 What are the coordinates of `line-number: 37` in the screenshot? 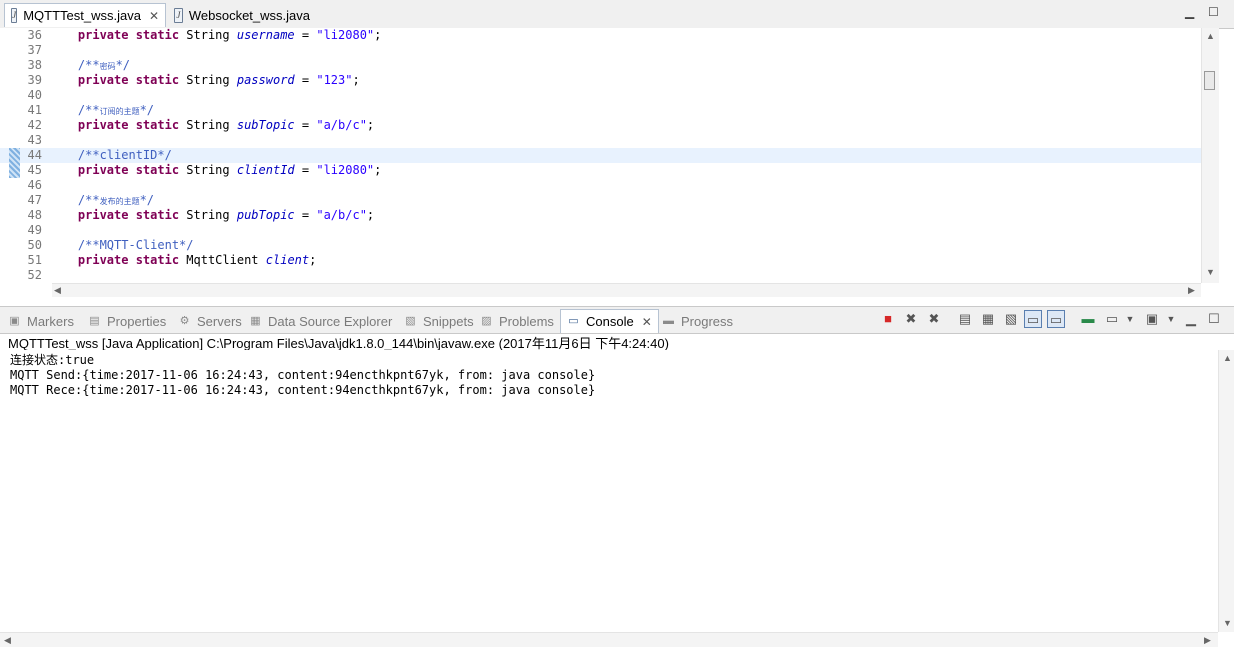 It's located at (34, 50).